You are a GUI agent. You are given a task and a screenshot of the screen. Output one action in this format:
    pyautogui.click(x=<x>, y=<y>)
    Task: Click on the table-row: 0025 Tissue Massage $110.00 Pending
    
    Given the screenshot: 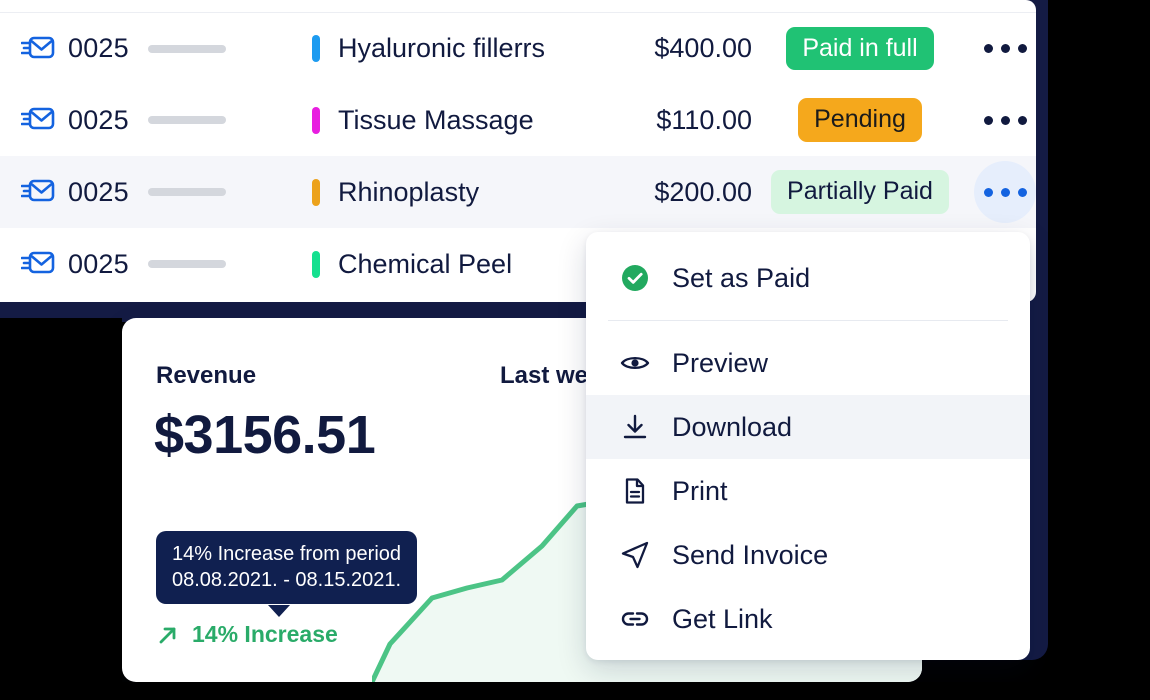 What is the action you would take?
    pyautogui.click(x=518, y=120)
    